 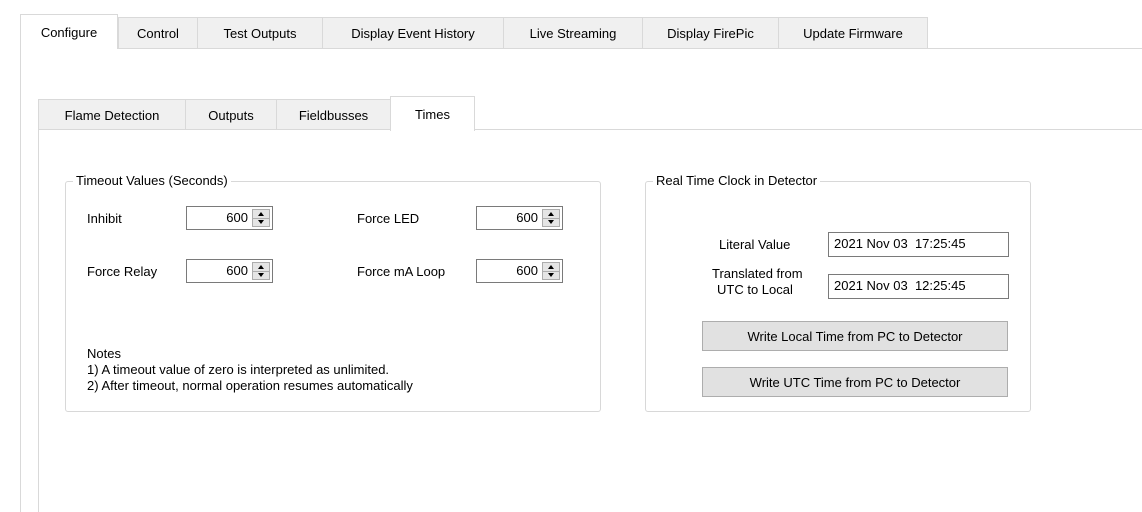 I want to click on tab-outputs: Outputs, so click(x=231, y=114).